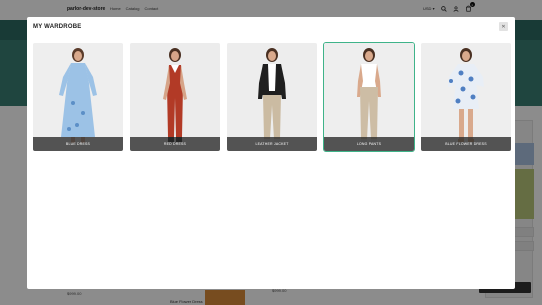 The height and width of the screenshot is (305, 542). Describe the element at coordinates (175, 144) in the screenshot. I see `wardrobe-item-label: RED DRESS` at that location.